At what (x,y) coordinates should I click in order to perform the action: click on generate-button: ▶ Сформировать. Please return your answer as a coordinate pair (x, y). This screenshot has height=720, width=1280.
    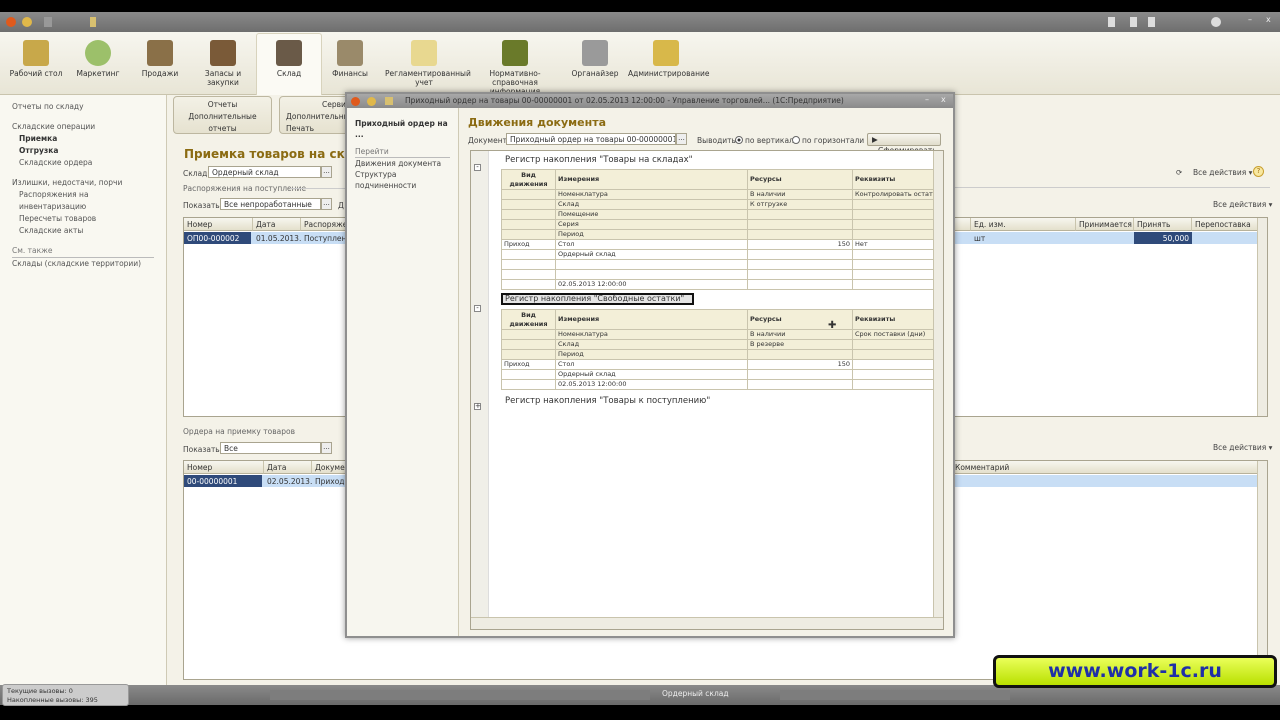
    Looking at the image, I should click on (904, 144).